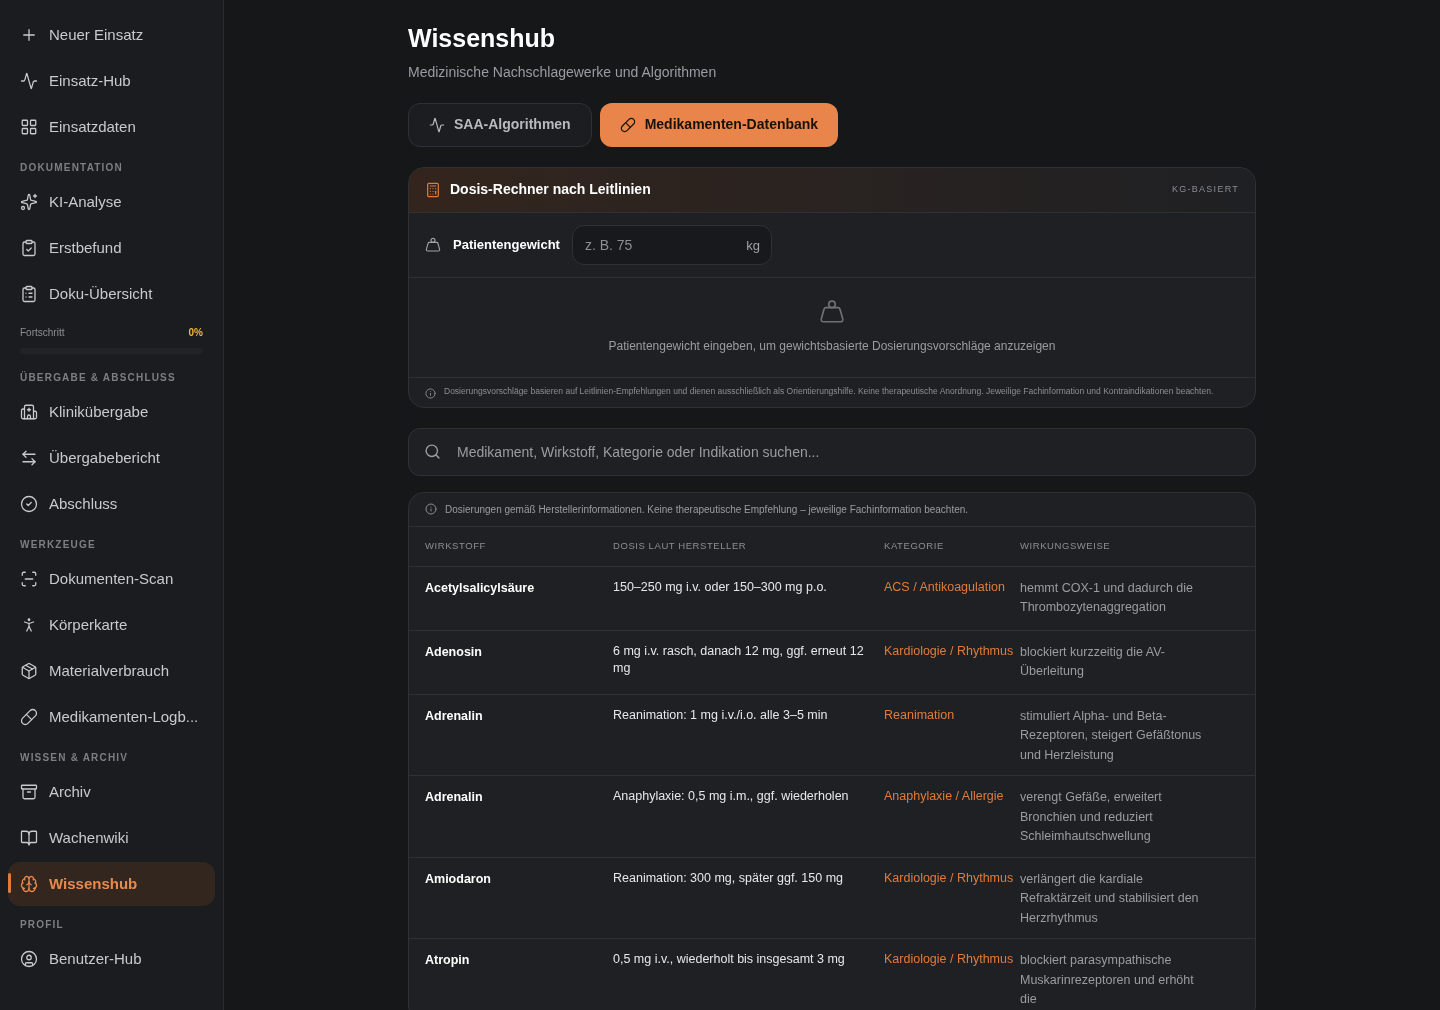 This screenshot has height=1010, width=1440. Describe the element at coordinates (739, 659) in the screenshot. I see `table-cell-text: 6 mg i.v. rasch, danach 12 mg, ggf. erneut 12 mg` at that location.